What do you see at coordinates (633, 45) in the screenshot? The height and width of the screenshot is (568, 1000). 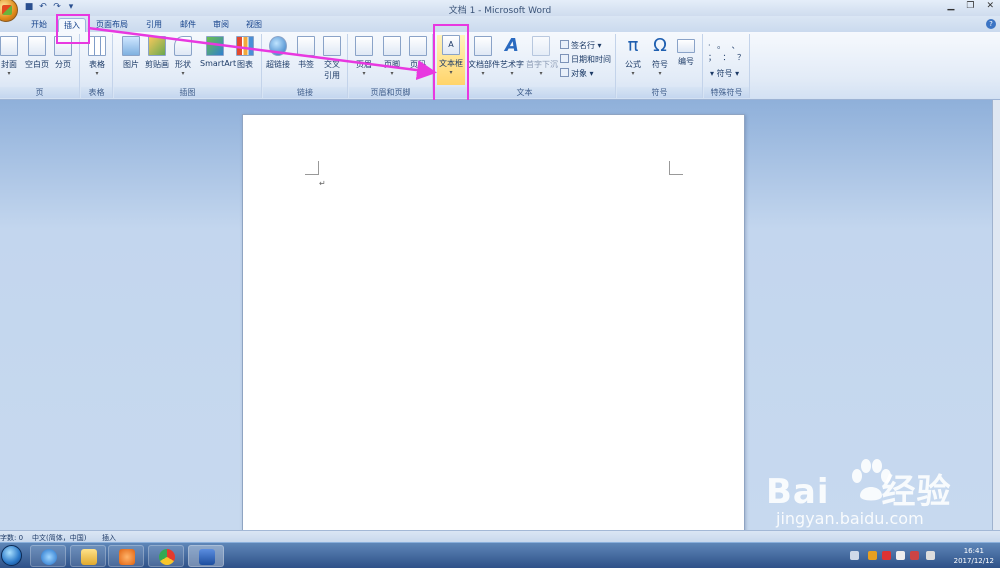 I see `pi-icon: π` at bounding box center [633, 45].